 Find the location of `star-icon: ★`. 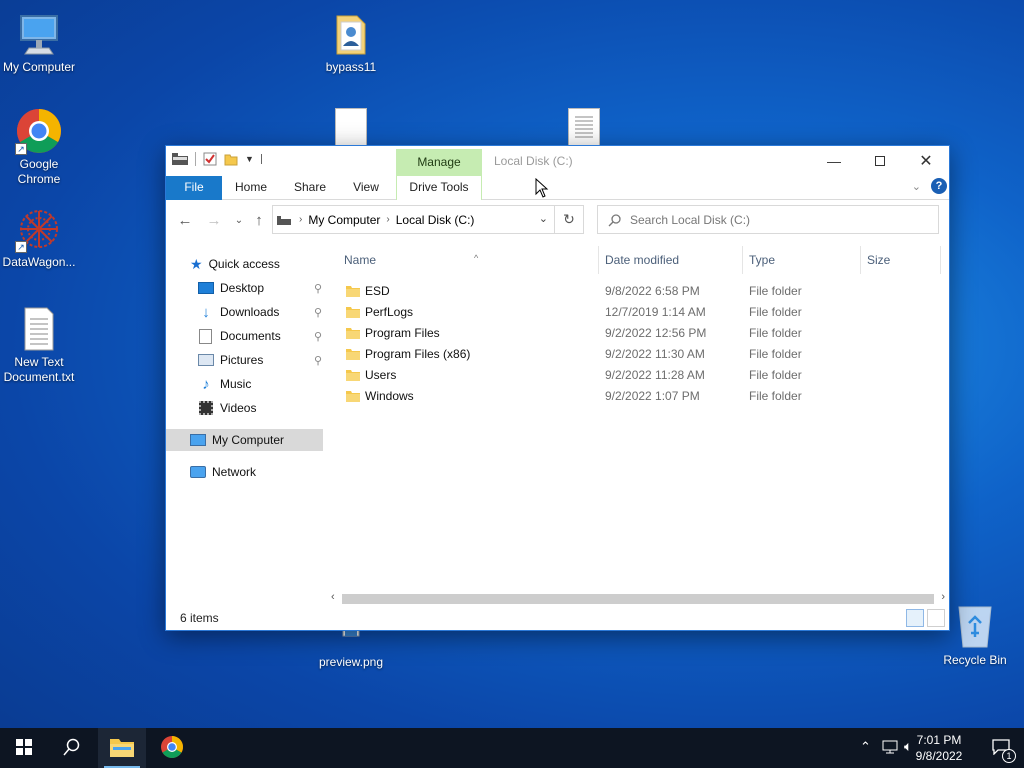

star-icon: ★ is located at coordinates (196, 263).